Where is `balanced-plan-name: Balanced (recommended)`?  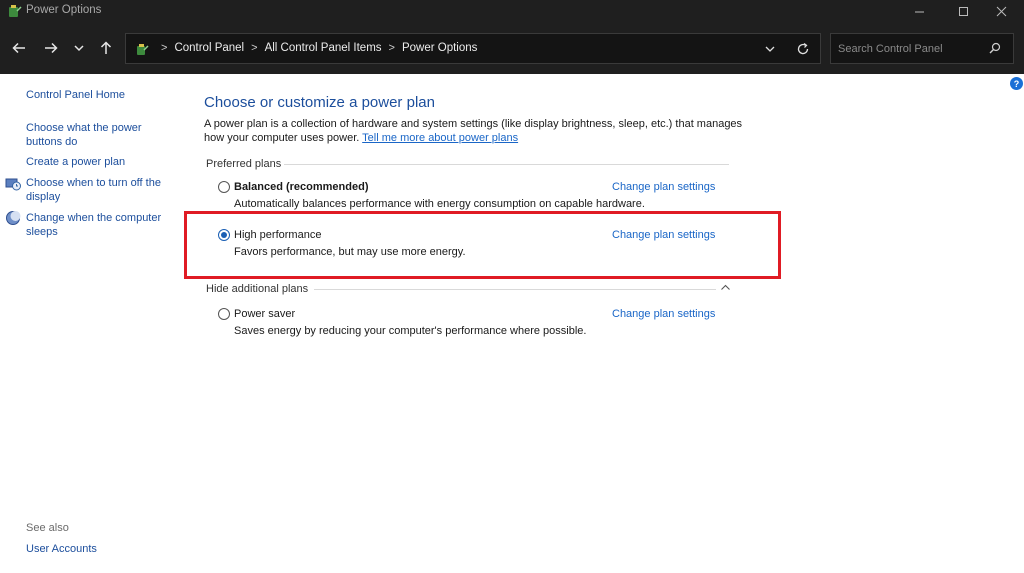
balanced-plan-name: Balanced (recommended) is located at coordinates (301, 187).